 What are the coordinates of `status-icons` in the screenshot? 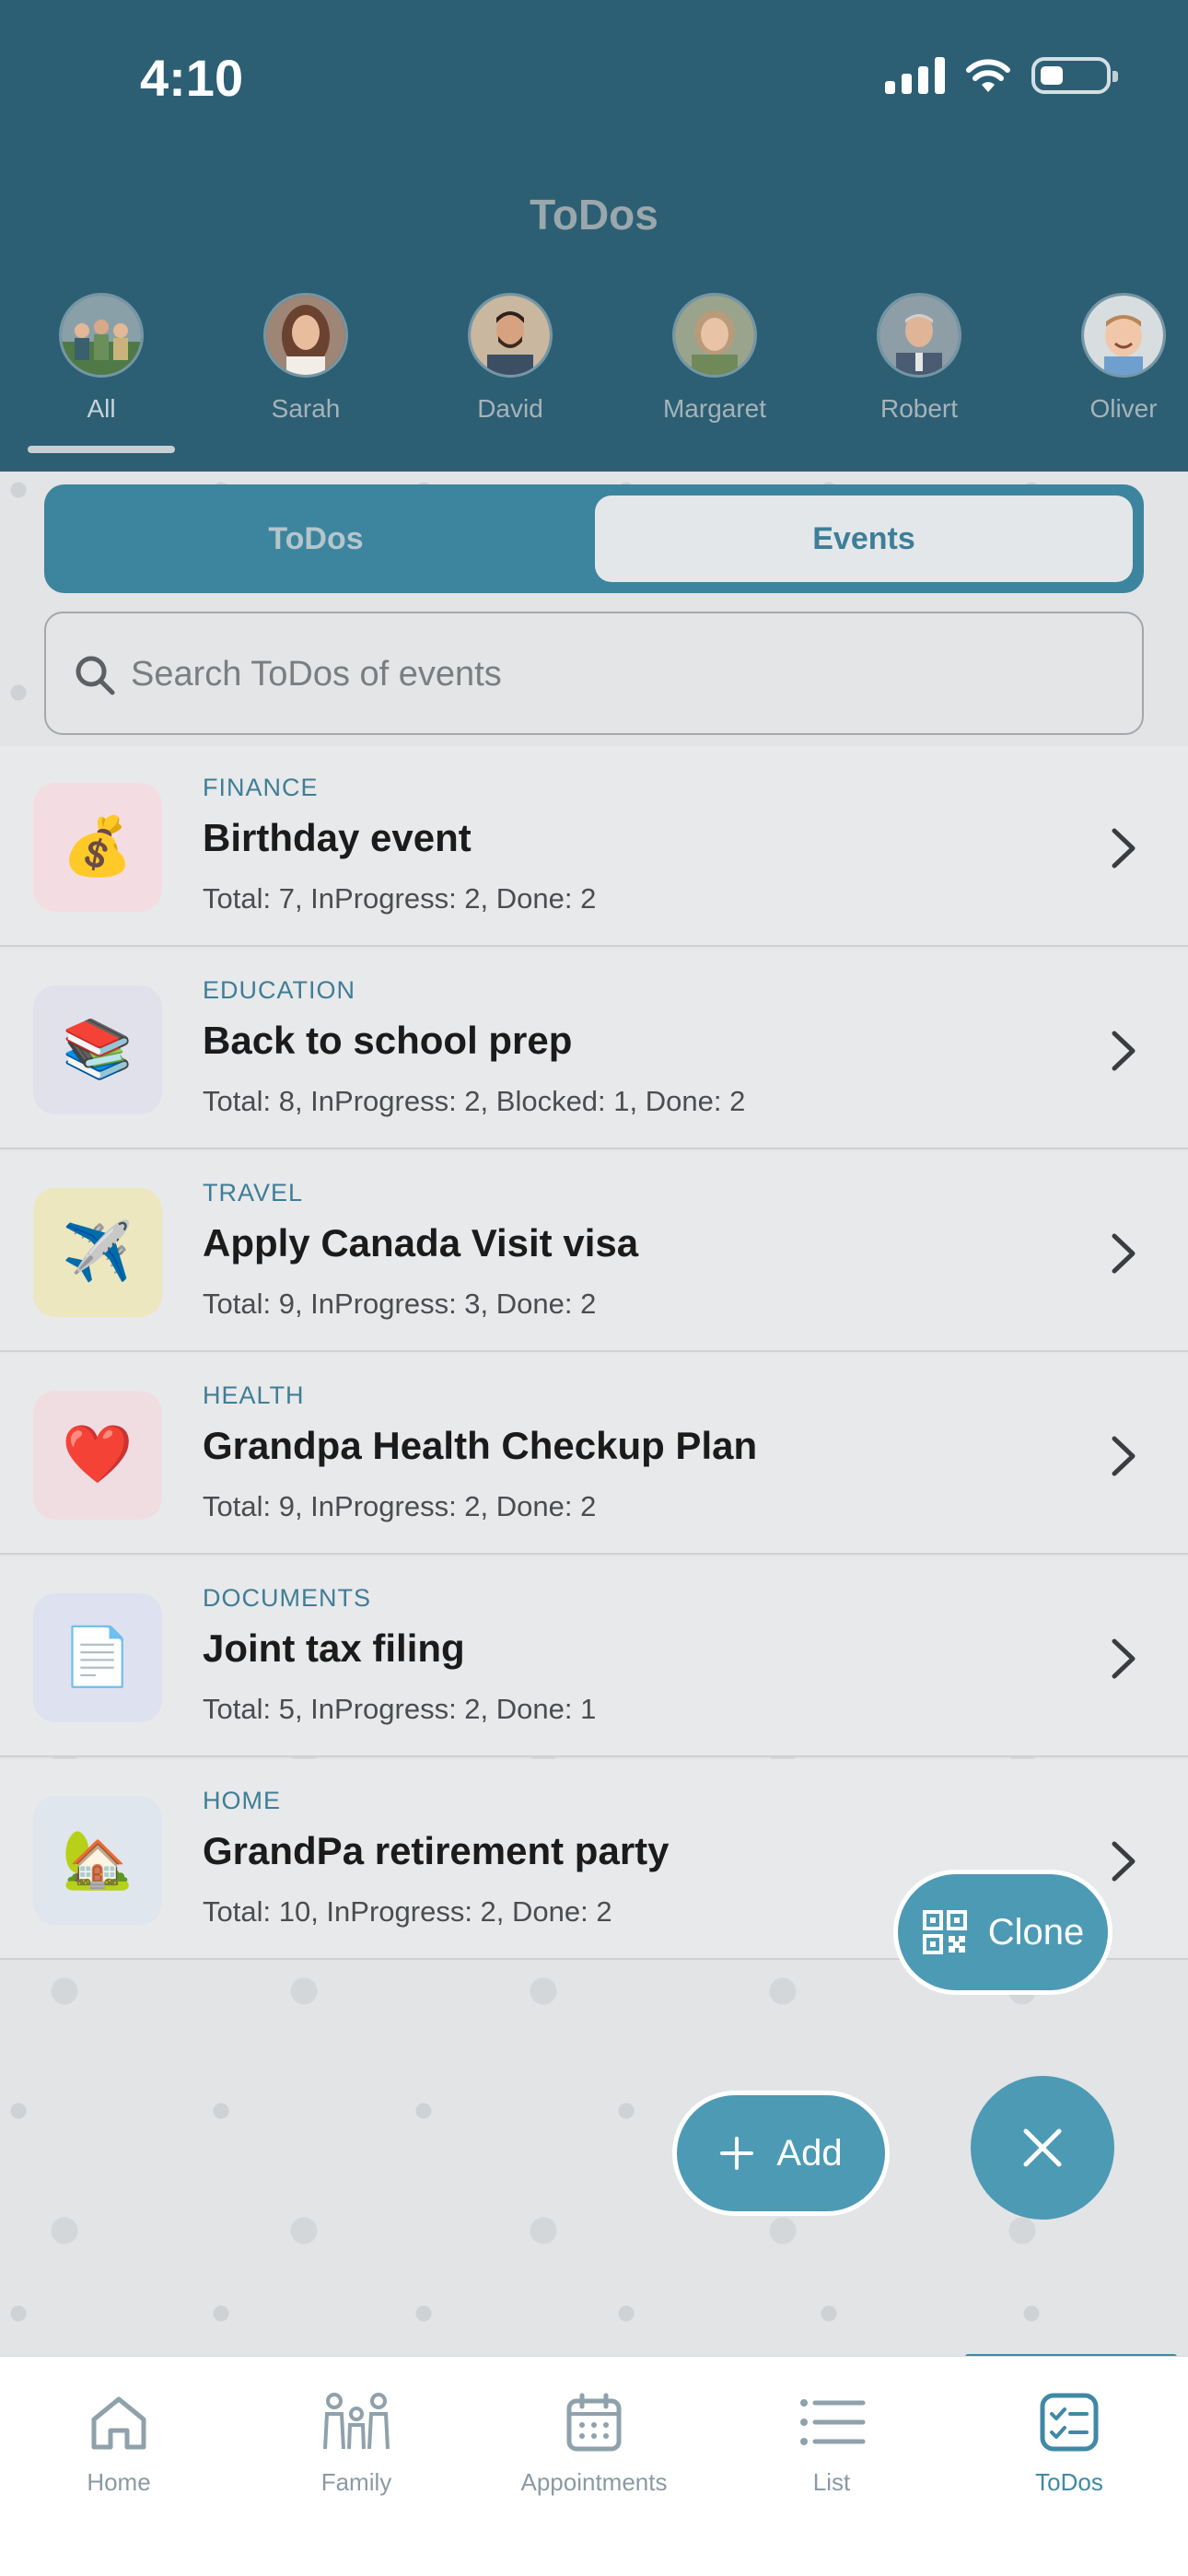 It's located at (1001, 75).